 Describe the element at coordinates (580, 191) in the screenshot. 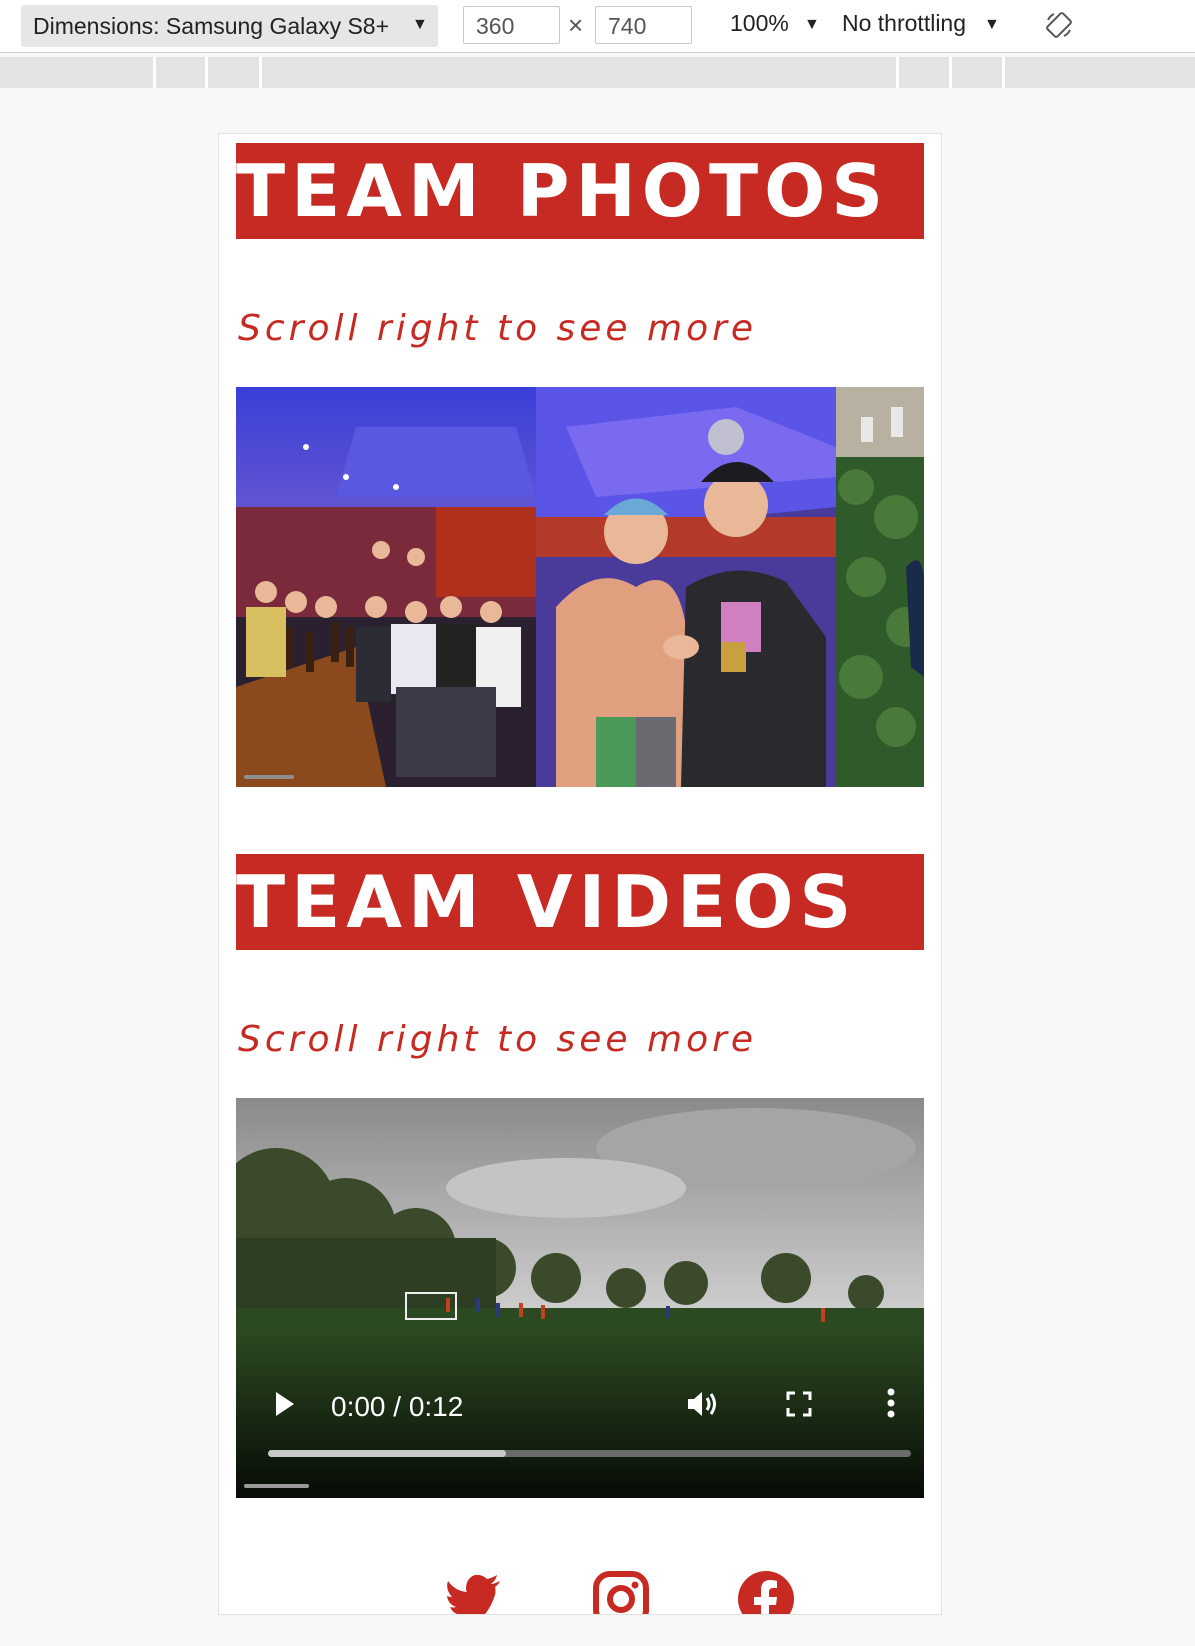

I see `team-photos-heading: TEAM PHOTOS` at that location.